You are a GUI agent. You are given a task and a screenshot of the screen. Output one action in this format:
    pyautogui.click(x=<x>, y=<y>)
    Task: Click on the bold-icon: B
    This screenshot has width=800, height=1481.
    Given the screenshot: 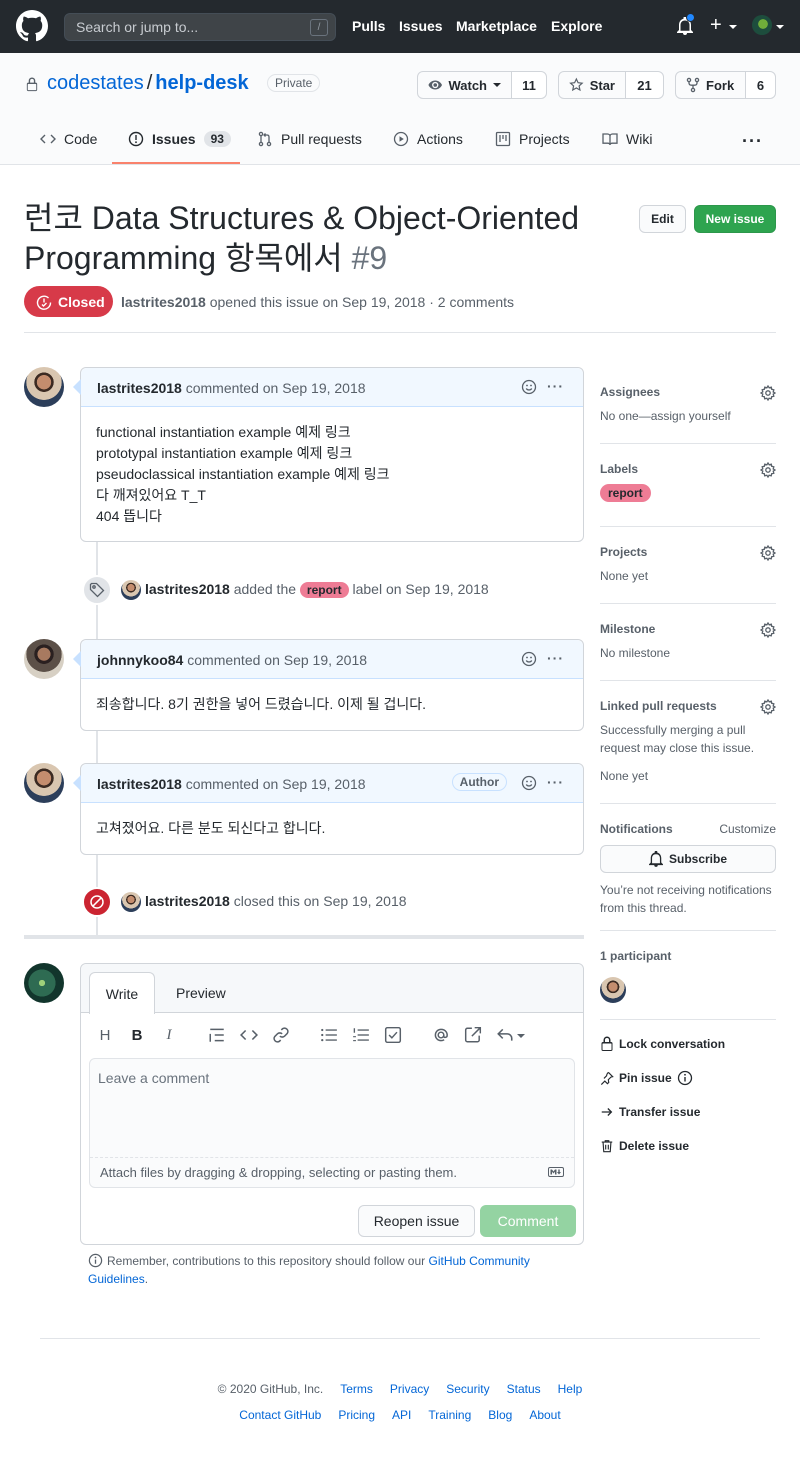 What is the action you would take?
    pyautogui.click(x=137, y=1035)
    